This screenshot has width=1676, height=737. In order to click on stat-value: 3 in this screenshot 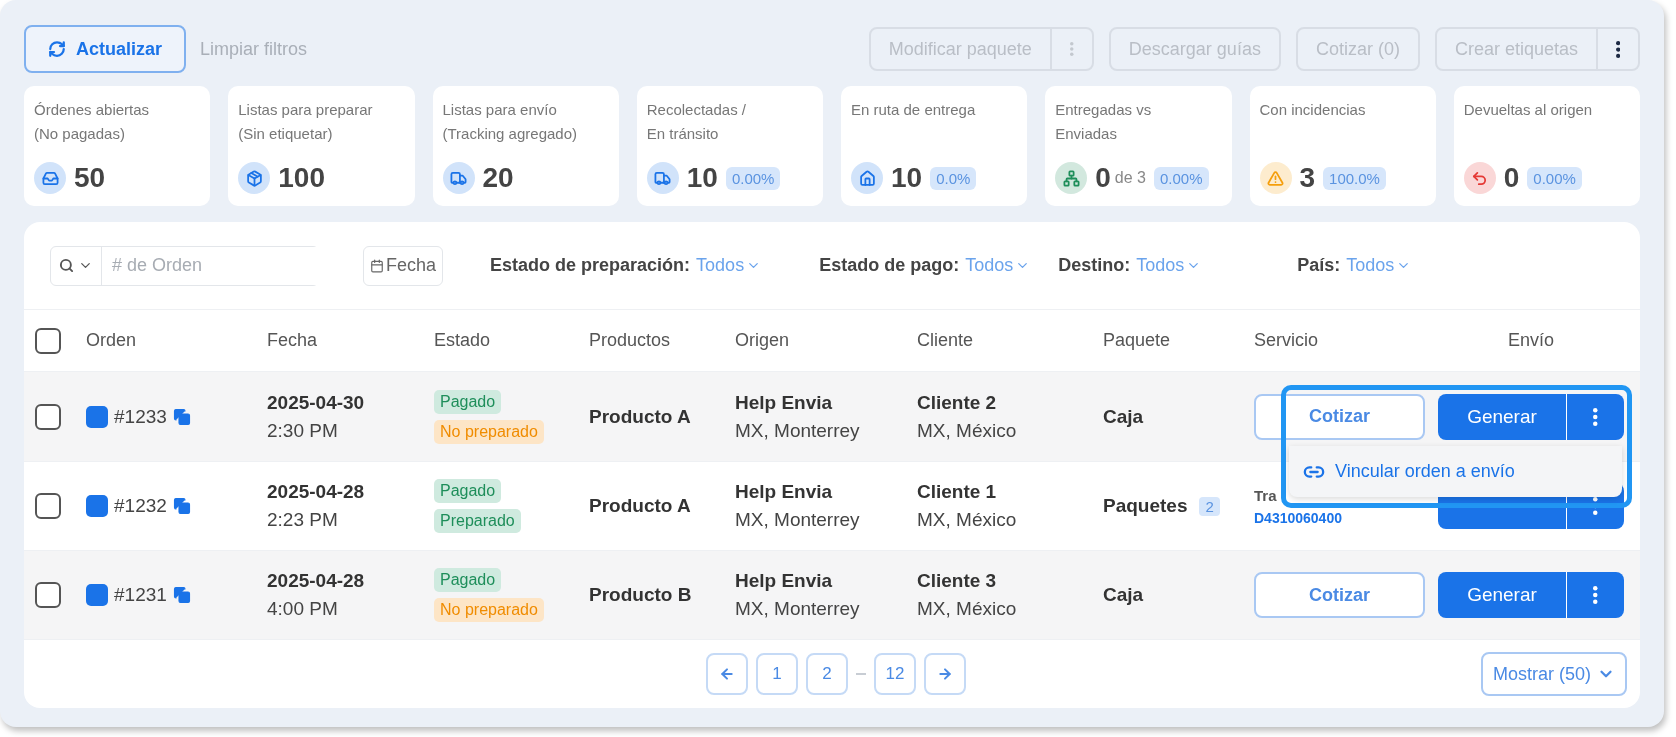, I will do `click(1307, 178)`.